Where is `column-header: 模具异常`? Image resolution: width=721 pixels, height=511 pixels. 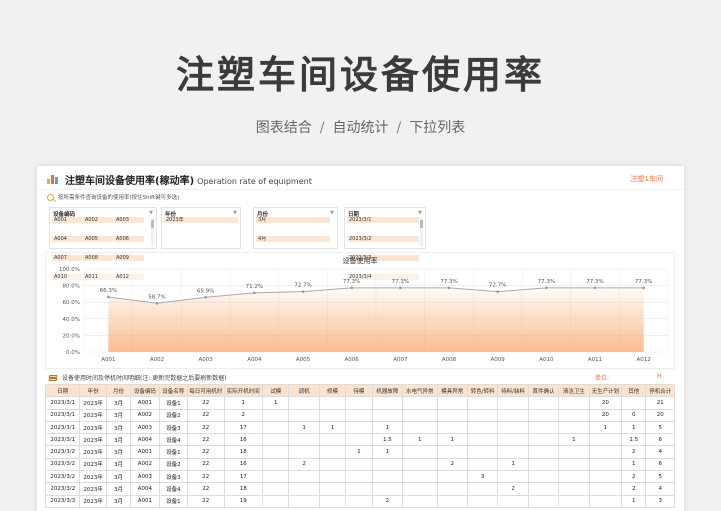
column-header: 模具异常 is located at coordinates (452, 390).